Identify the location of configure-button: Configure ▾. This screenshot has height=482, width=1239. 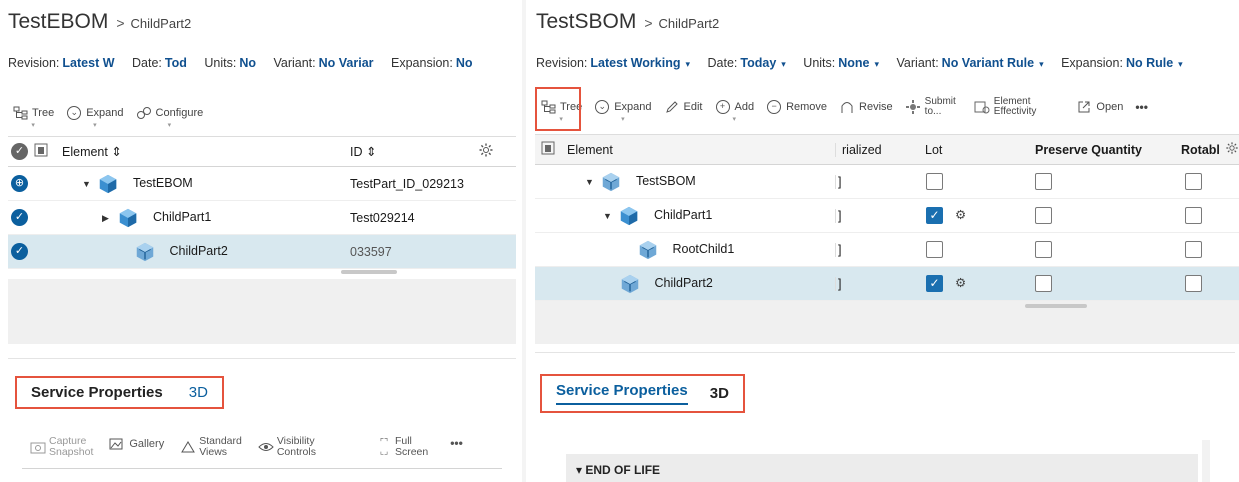
(169, 117).